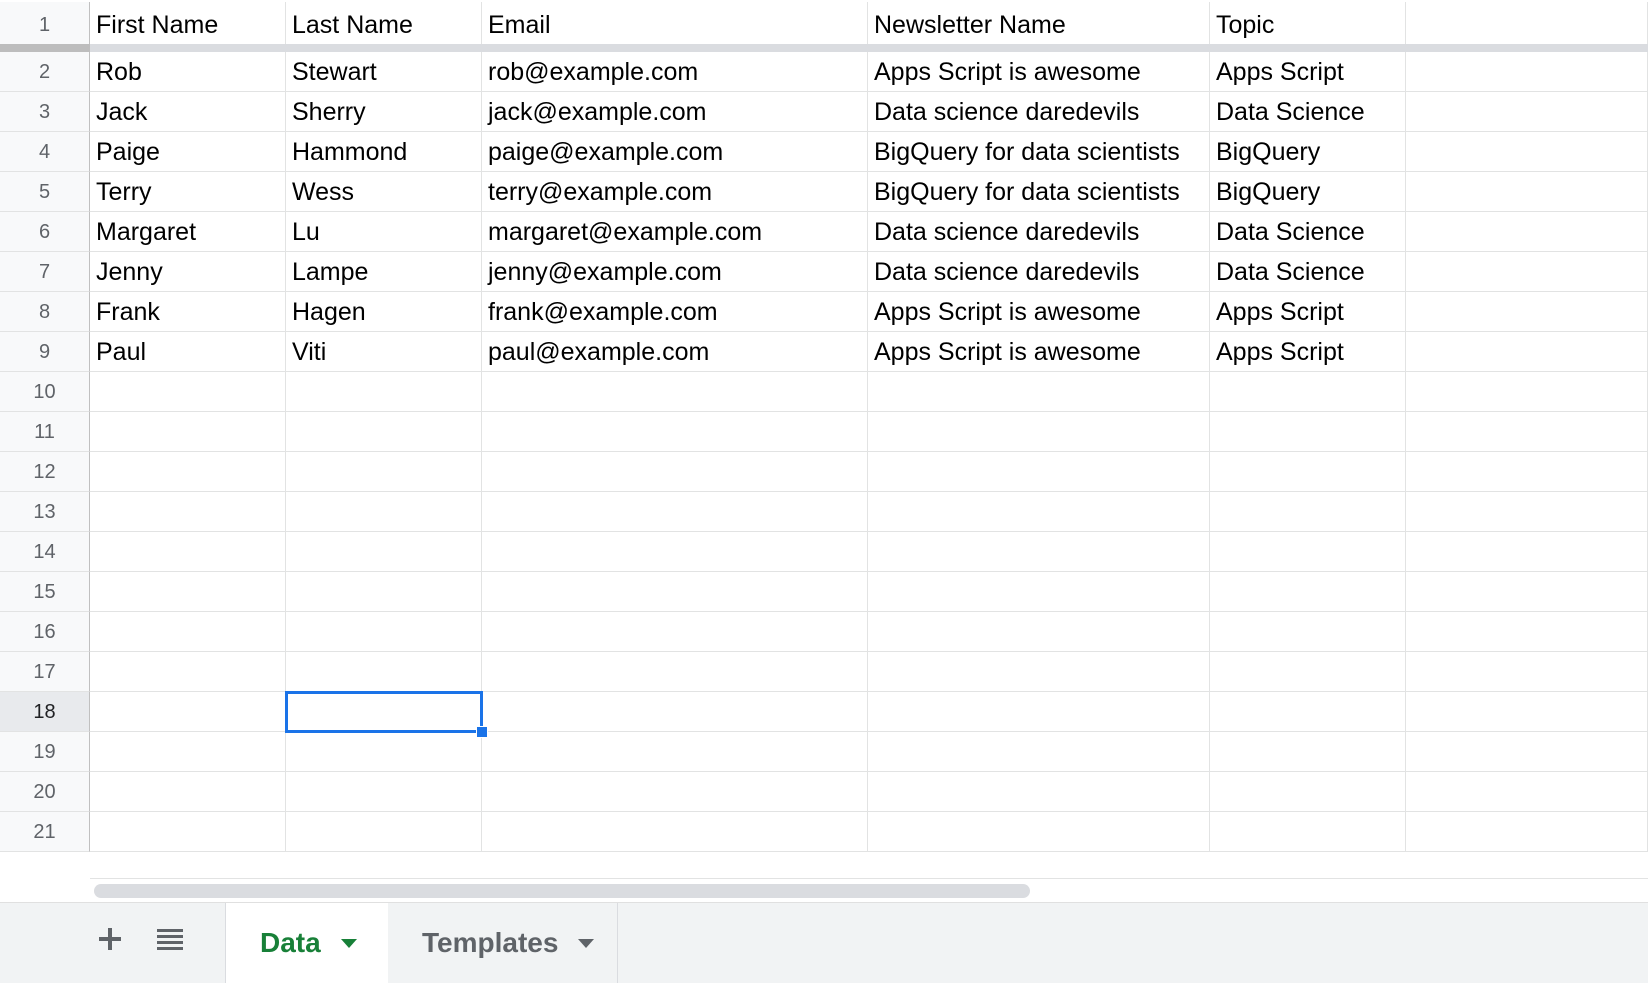 The height and width of the screenshot is (983, 1648). Describe the element at coordinates (1308, 25) in the screenshot. I see `header-cell: Topic` at that location.